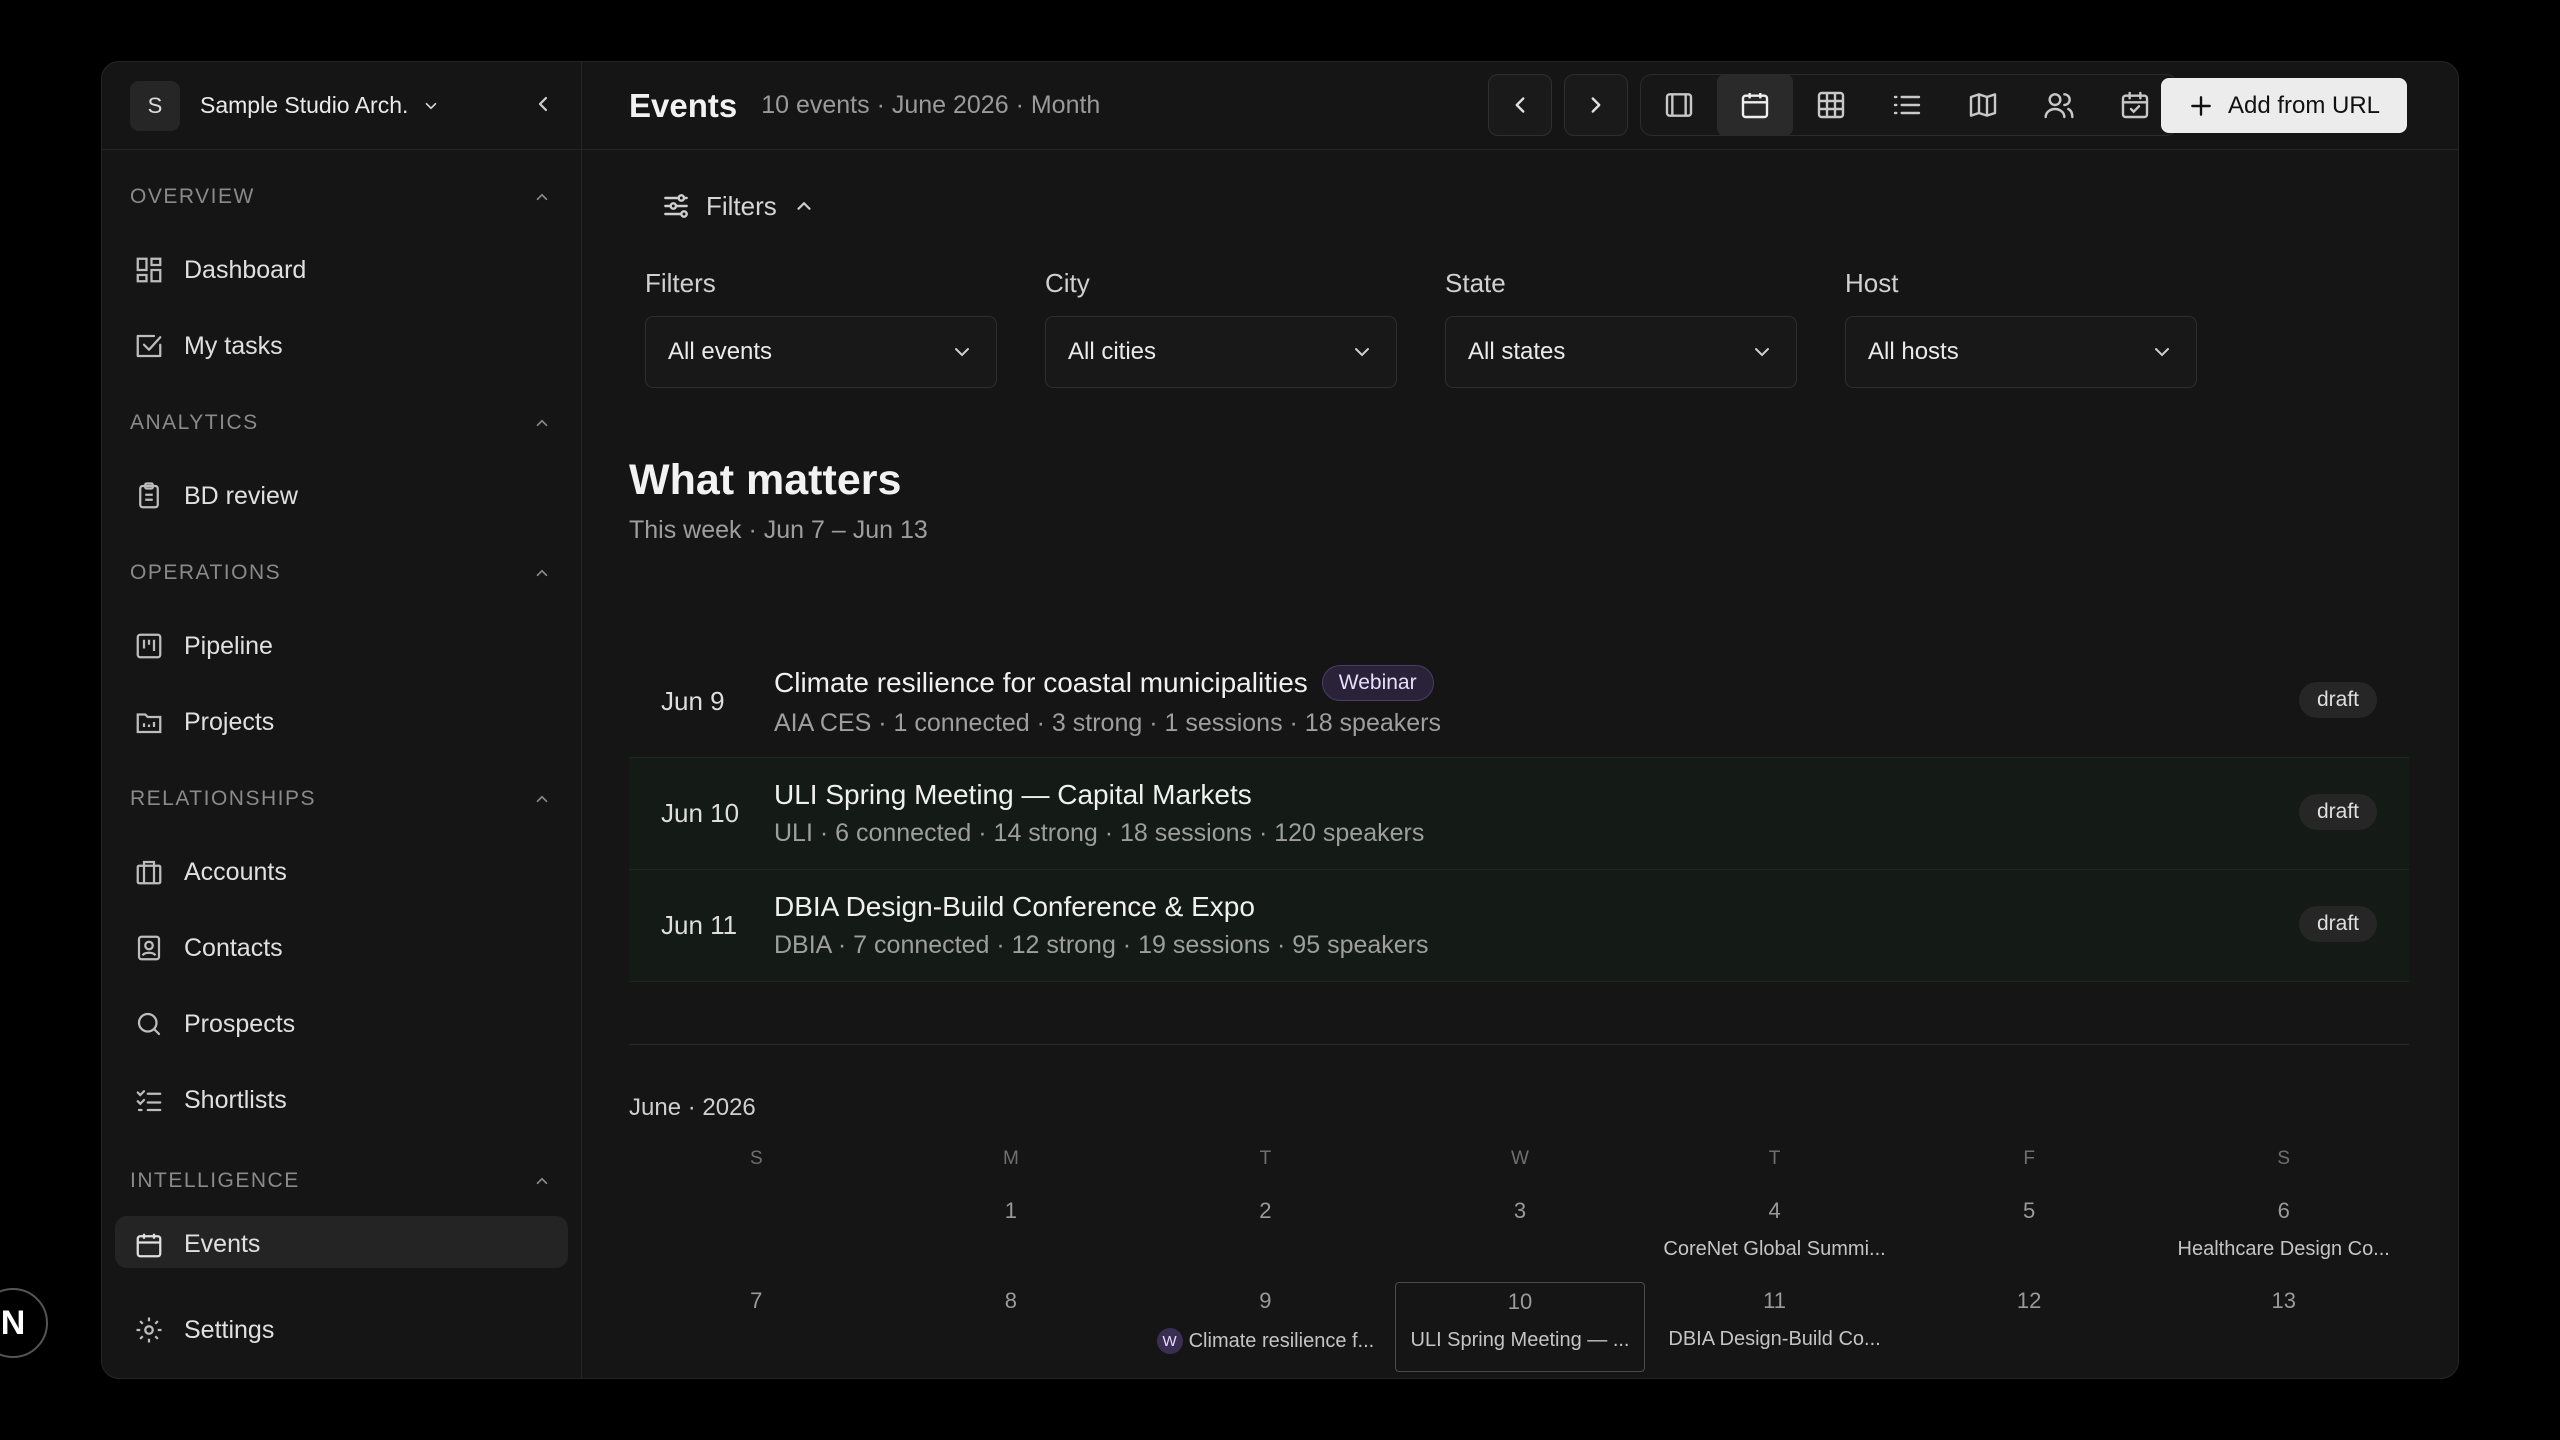 This screenshot has height=1440, width=2560. Describe the element at coordinates (341, 423) in the screenshot. I see `section-header: ANALYTICS` at that location.